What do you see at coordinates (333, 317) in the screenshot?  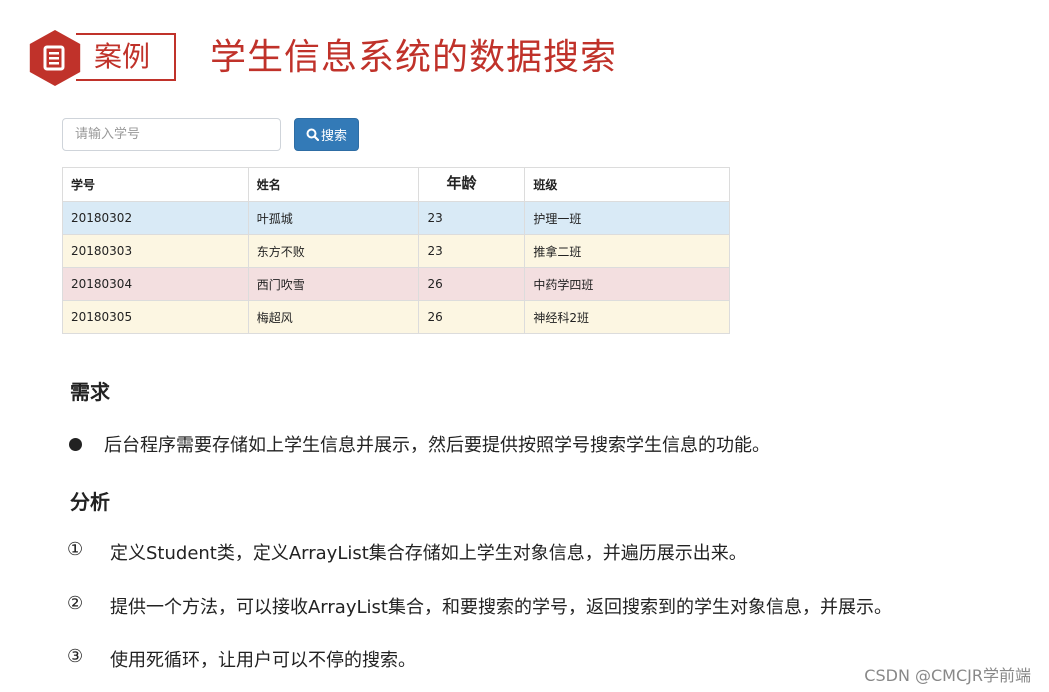 I see `cell-name: 梅超风` at bounding box center [333, 317].